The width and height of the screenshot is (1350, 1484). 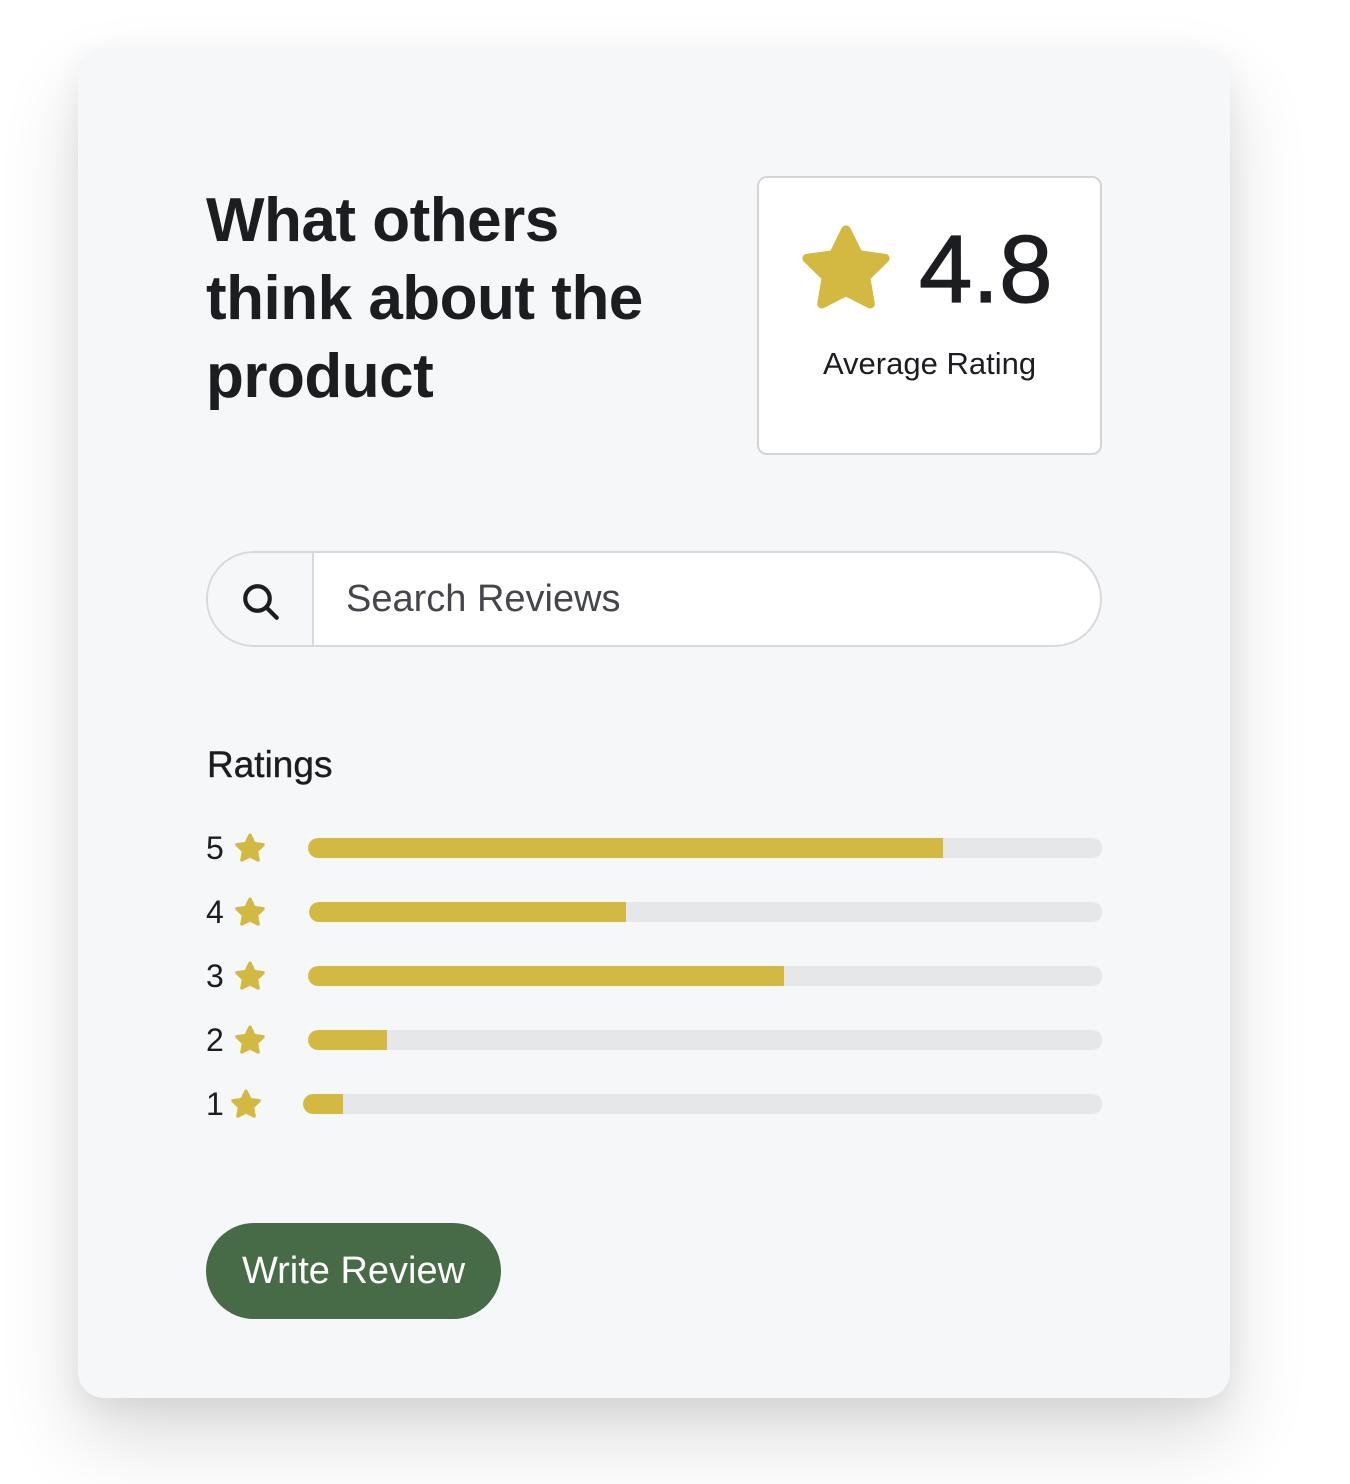 I want to click on rating-row: 2, so click(x=654, y=1040).